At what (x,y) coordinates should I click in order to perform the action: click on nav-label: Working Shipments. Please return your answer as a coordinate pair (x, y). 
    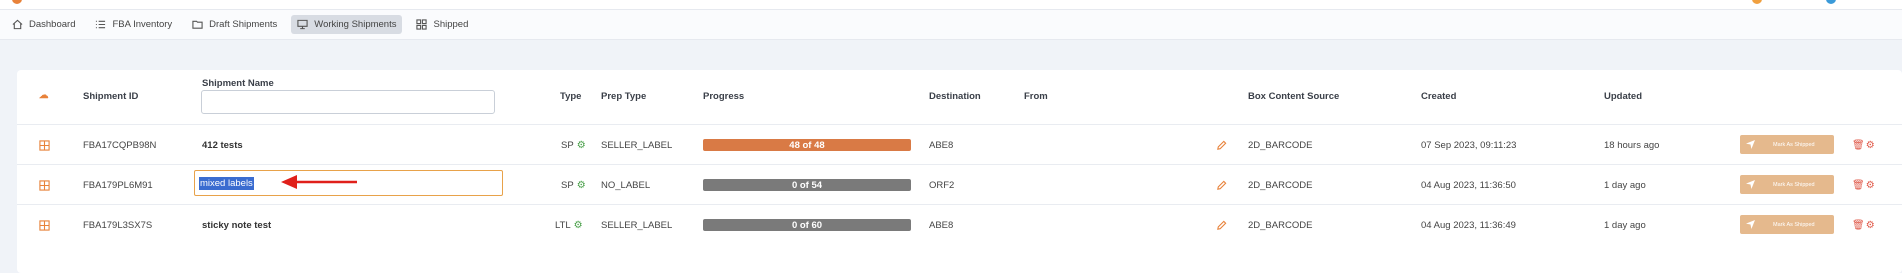
    Looking at the image, I should click on (355, 24).